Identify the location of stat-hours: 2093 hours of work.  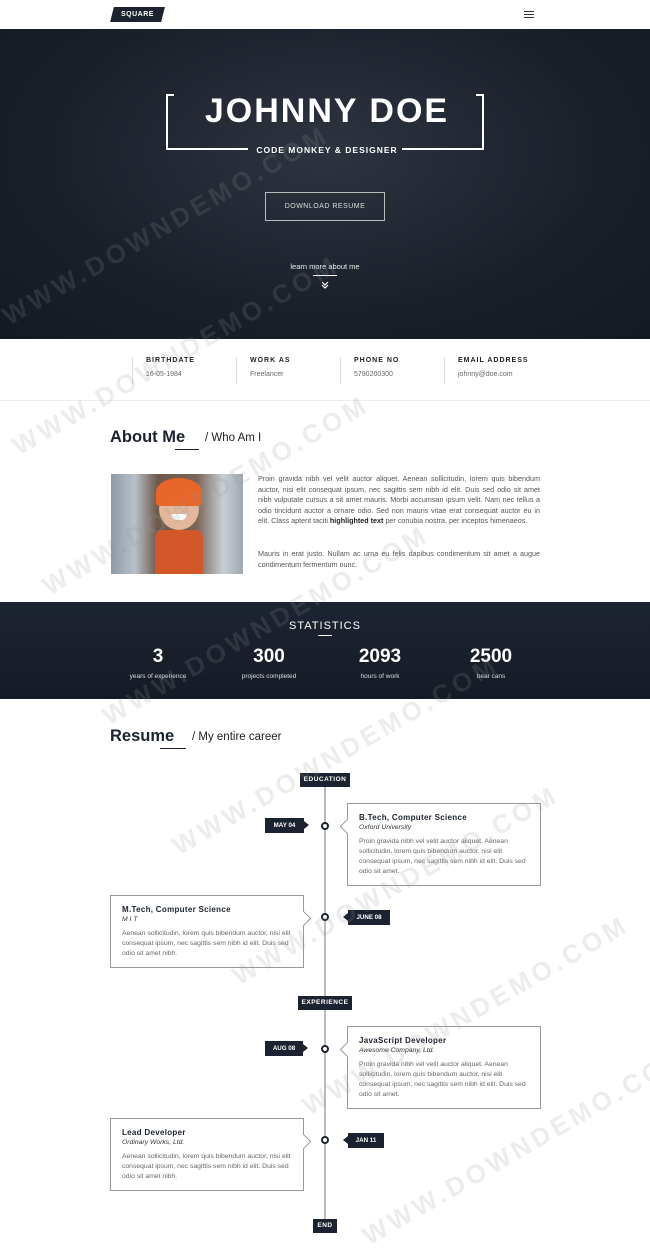
(380, 663).